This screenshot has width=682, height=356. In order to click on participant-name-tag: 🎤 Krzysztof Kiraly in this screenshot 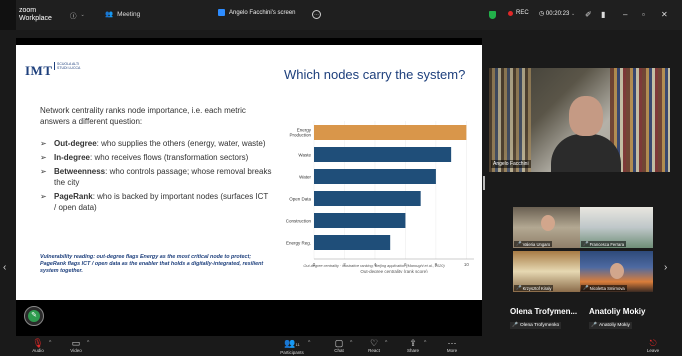, I will do `click(534, 288)`.